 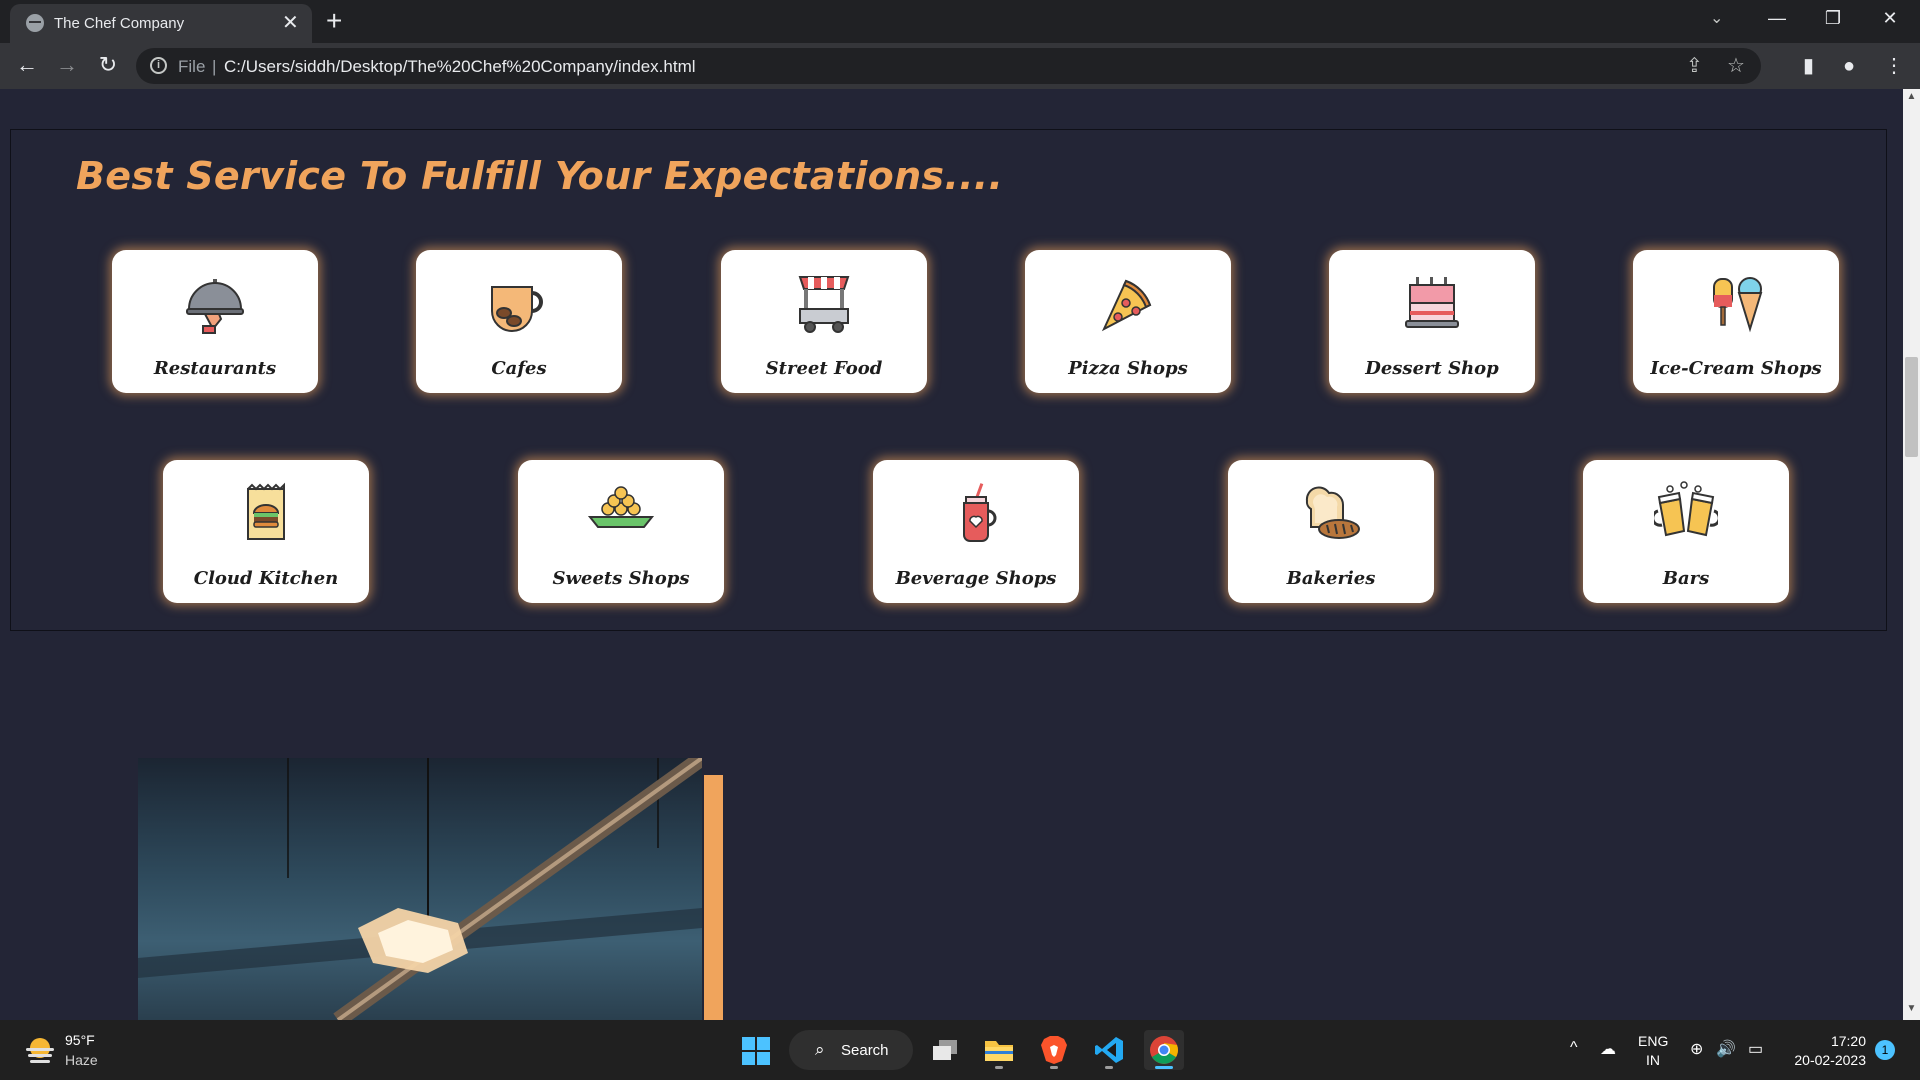 What do you see at coordinates (1164, 1050) in the screenshot?
I see `chrome-browser-icon` at bounding box center [1164, 1050].